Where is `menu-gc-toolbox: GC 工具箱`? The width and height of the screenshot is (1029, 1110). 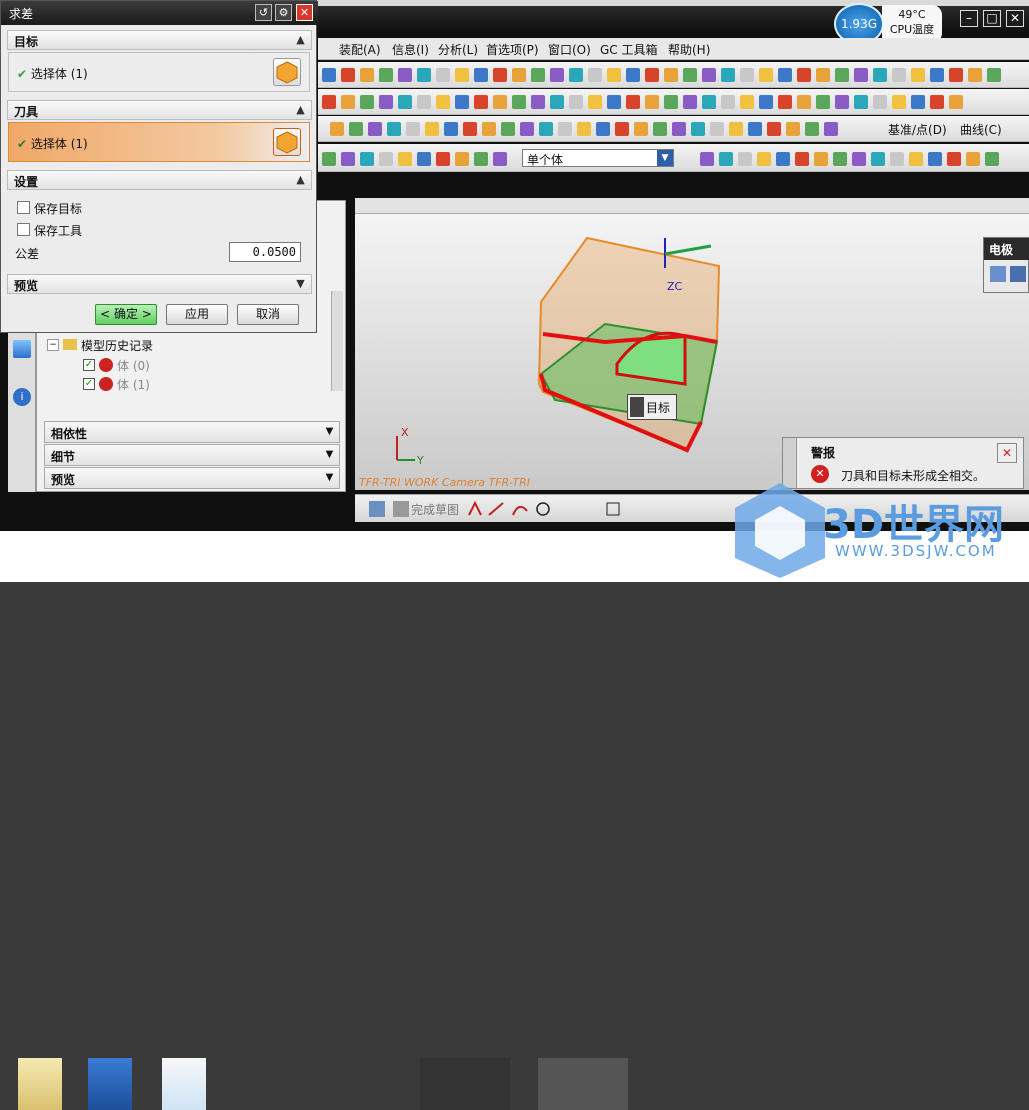
menu-gc-toolbox: GC 工具箱 is located at coordinates (629, 49).